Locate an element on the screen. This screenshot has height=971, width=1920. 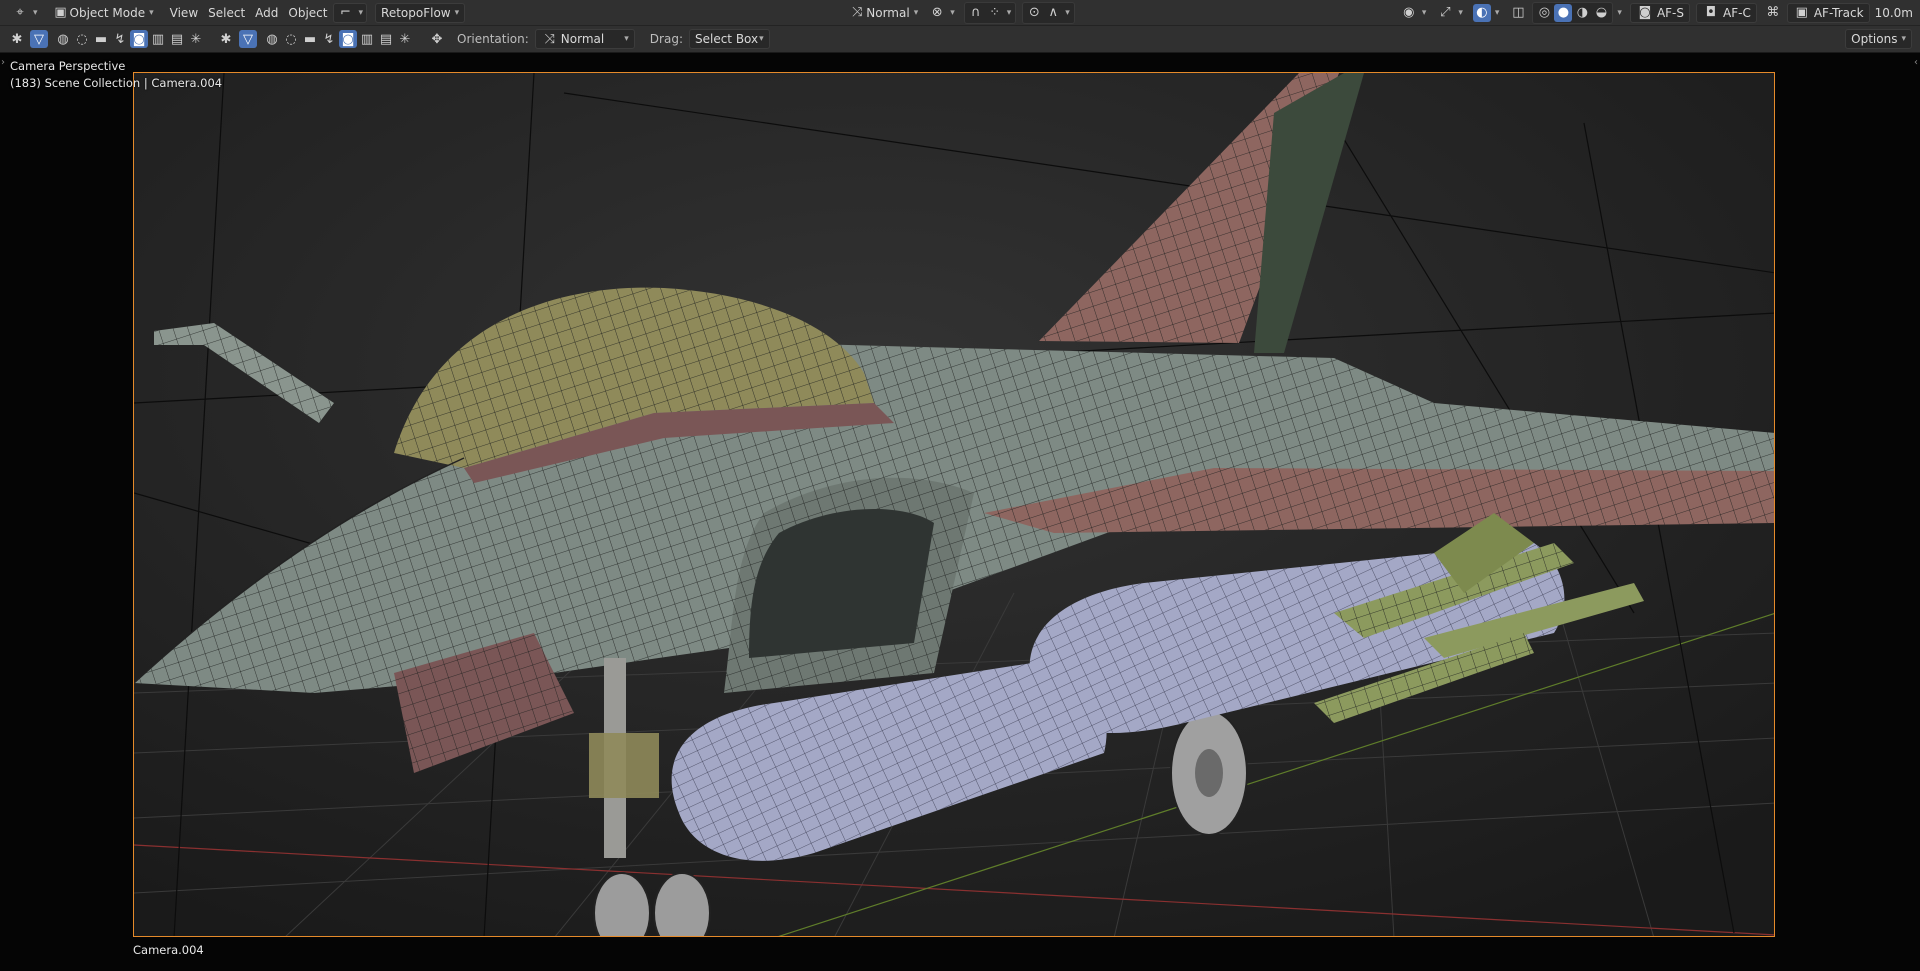
gizmo-icon: ⤢ is located at coordinates (1445, 12).